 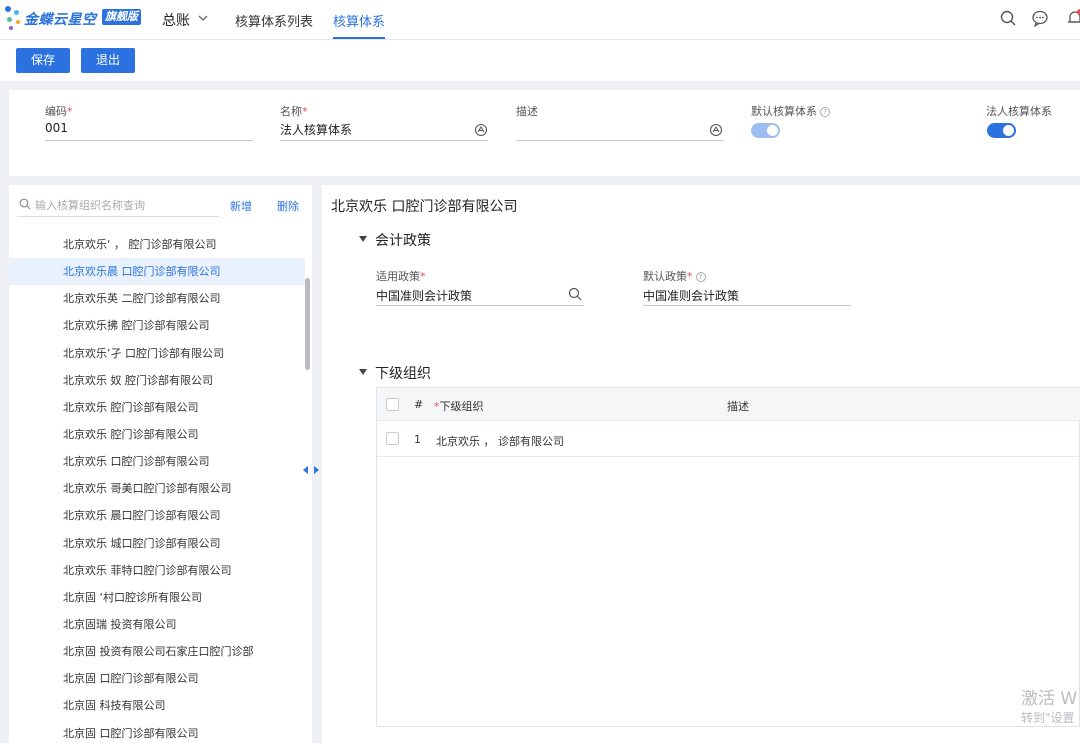 I want to click on save-button: 保存, so click(x=43, y=60).